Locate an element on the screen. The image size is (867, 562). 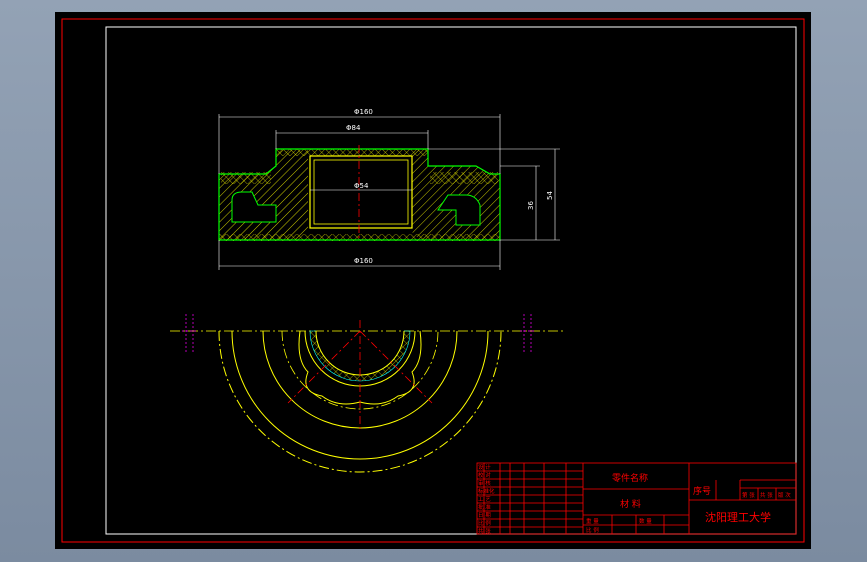
serial-label: 序号 is located at coordinates (702, 491).